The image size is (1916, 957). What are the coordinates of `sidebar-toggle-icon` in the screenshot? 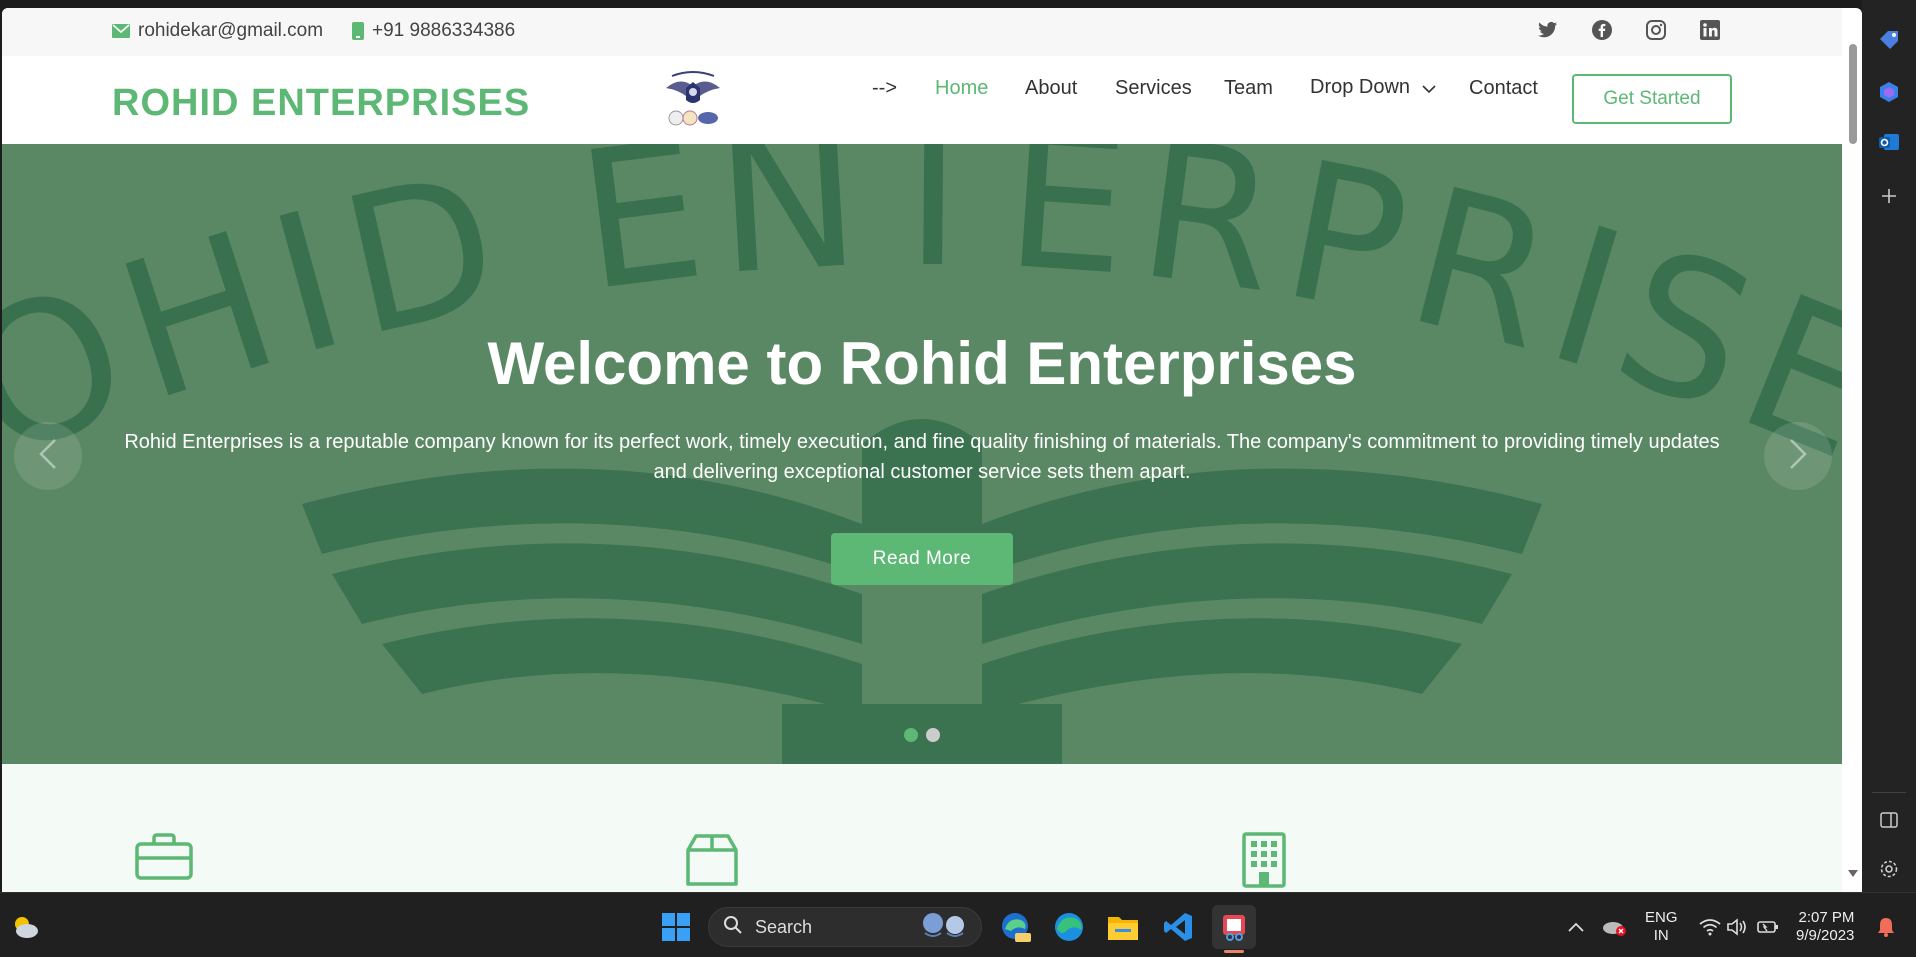 It's located at (1889, 820).